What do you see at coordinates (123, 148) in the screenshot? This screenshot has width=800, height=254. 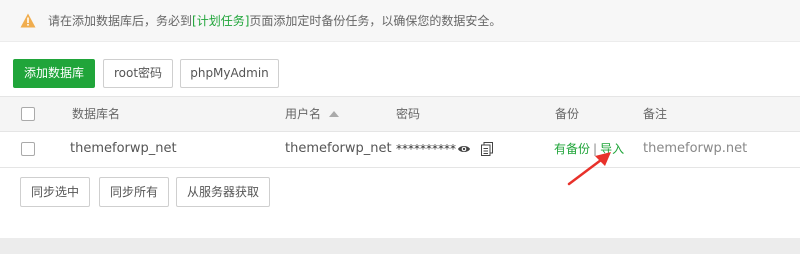 I see `db-name-cell: themeforwp_net` at bounding box center [123, 148].